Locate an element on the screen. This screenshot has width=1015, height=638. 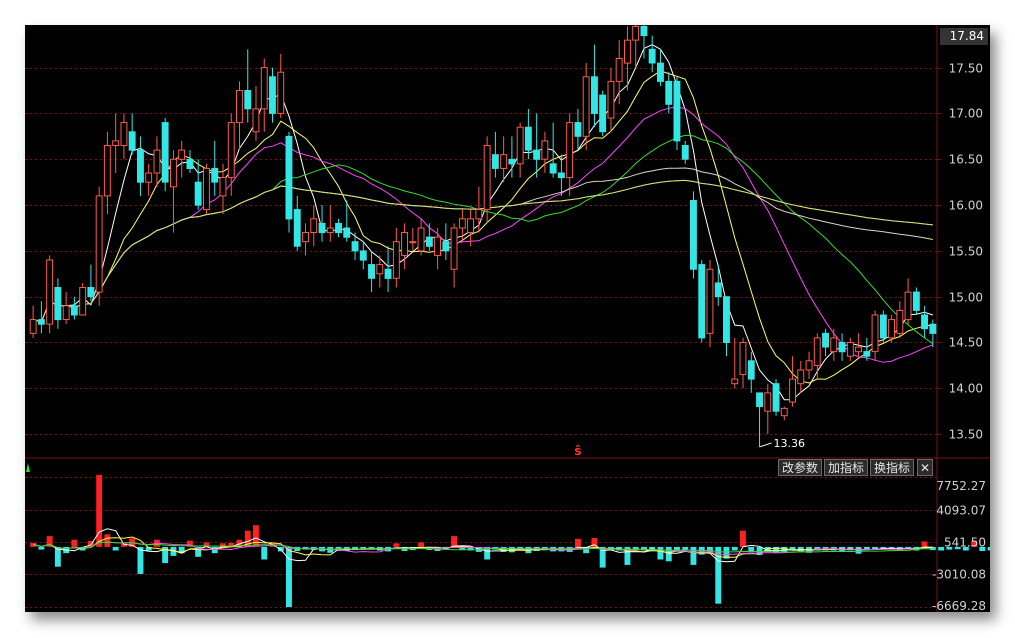
modify-params-button: 改参数 is located at coordinates (800, 467).